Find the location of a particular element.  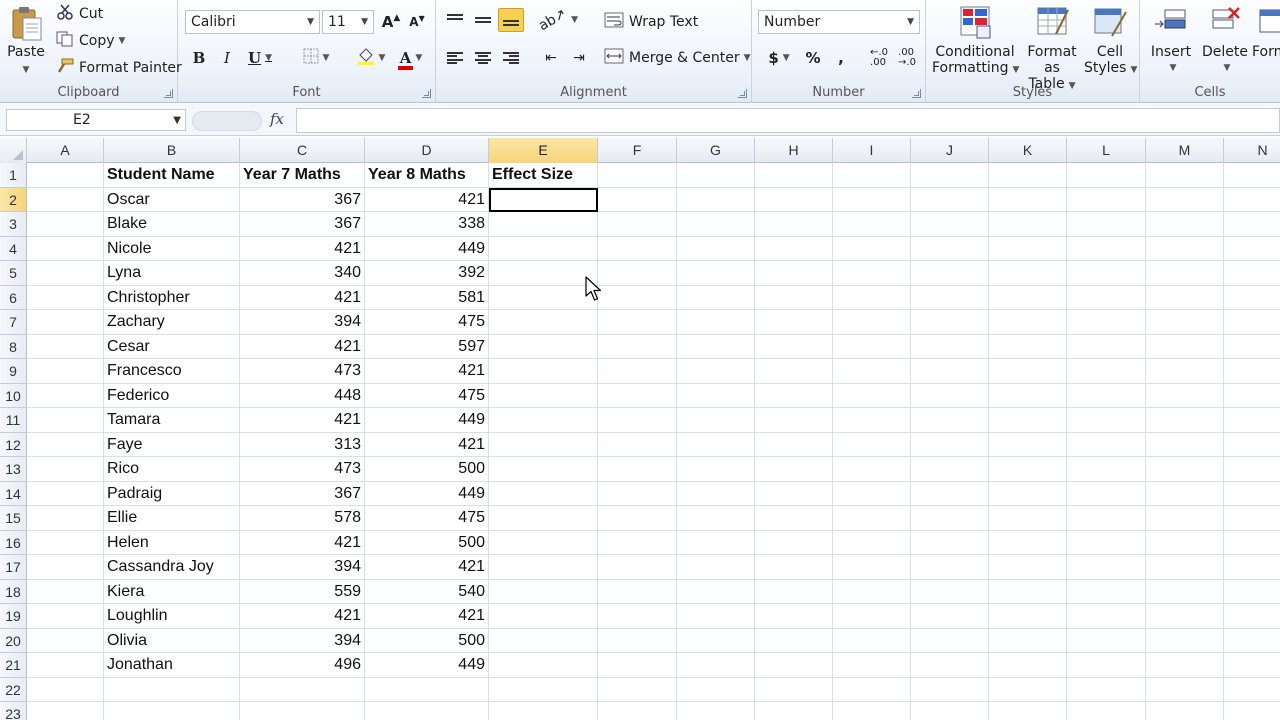

cell-m4 is located at coordinates (1185, 248).